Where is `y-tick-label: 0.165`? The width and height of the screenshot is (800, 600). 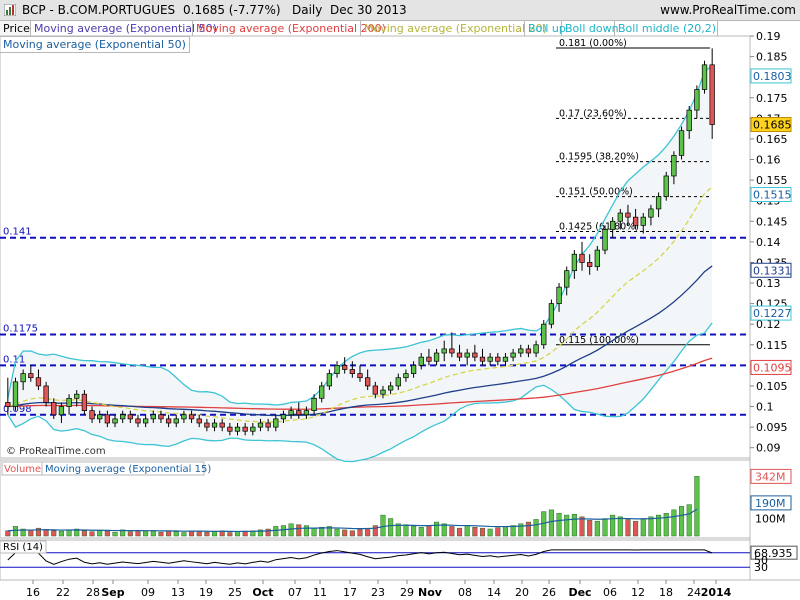 y-tick-label: 0.165 is located at coordinates (772, 139).